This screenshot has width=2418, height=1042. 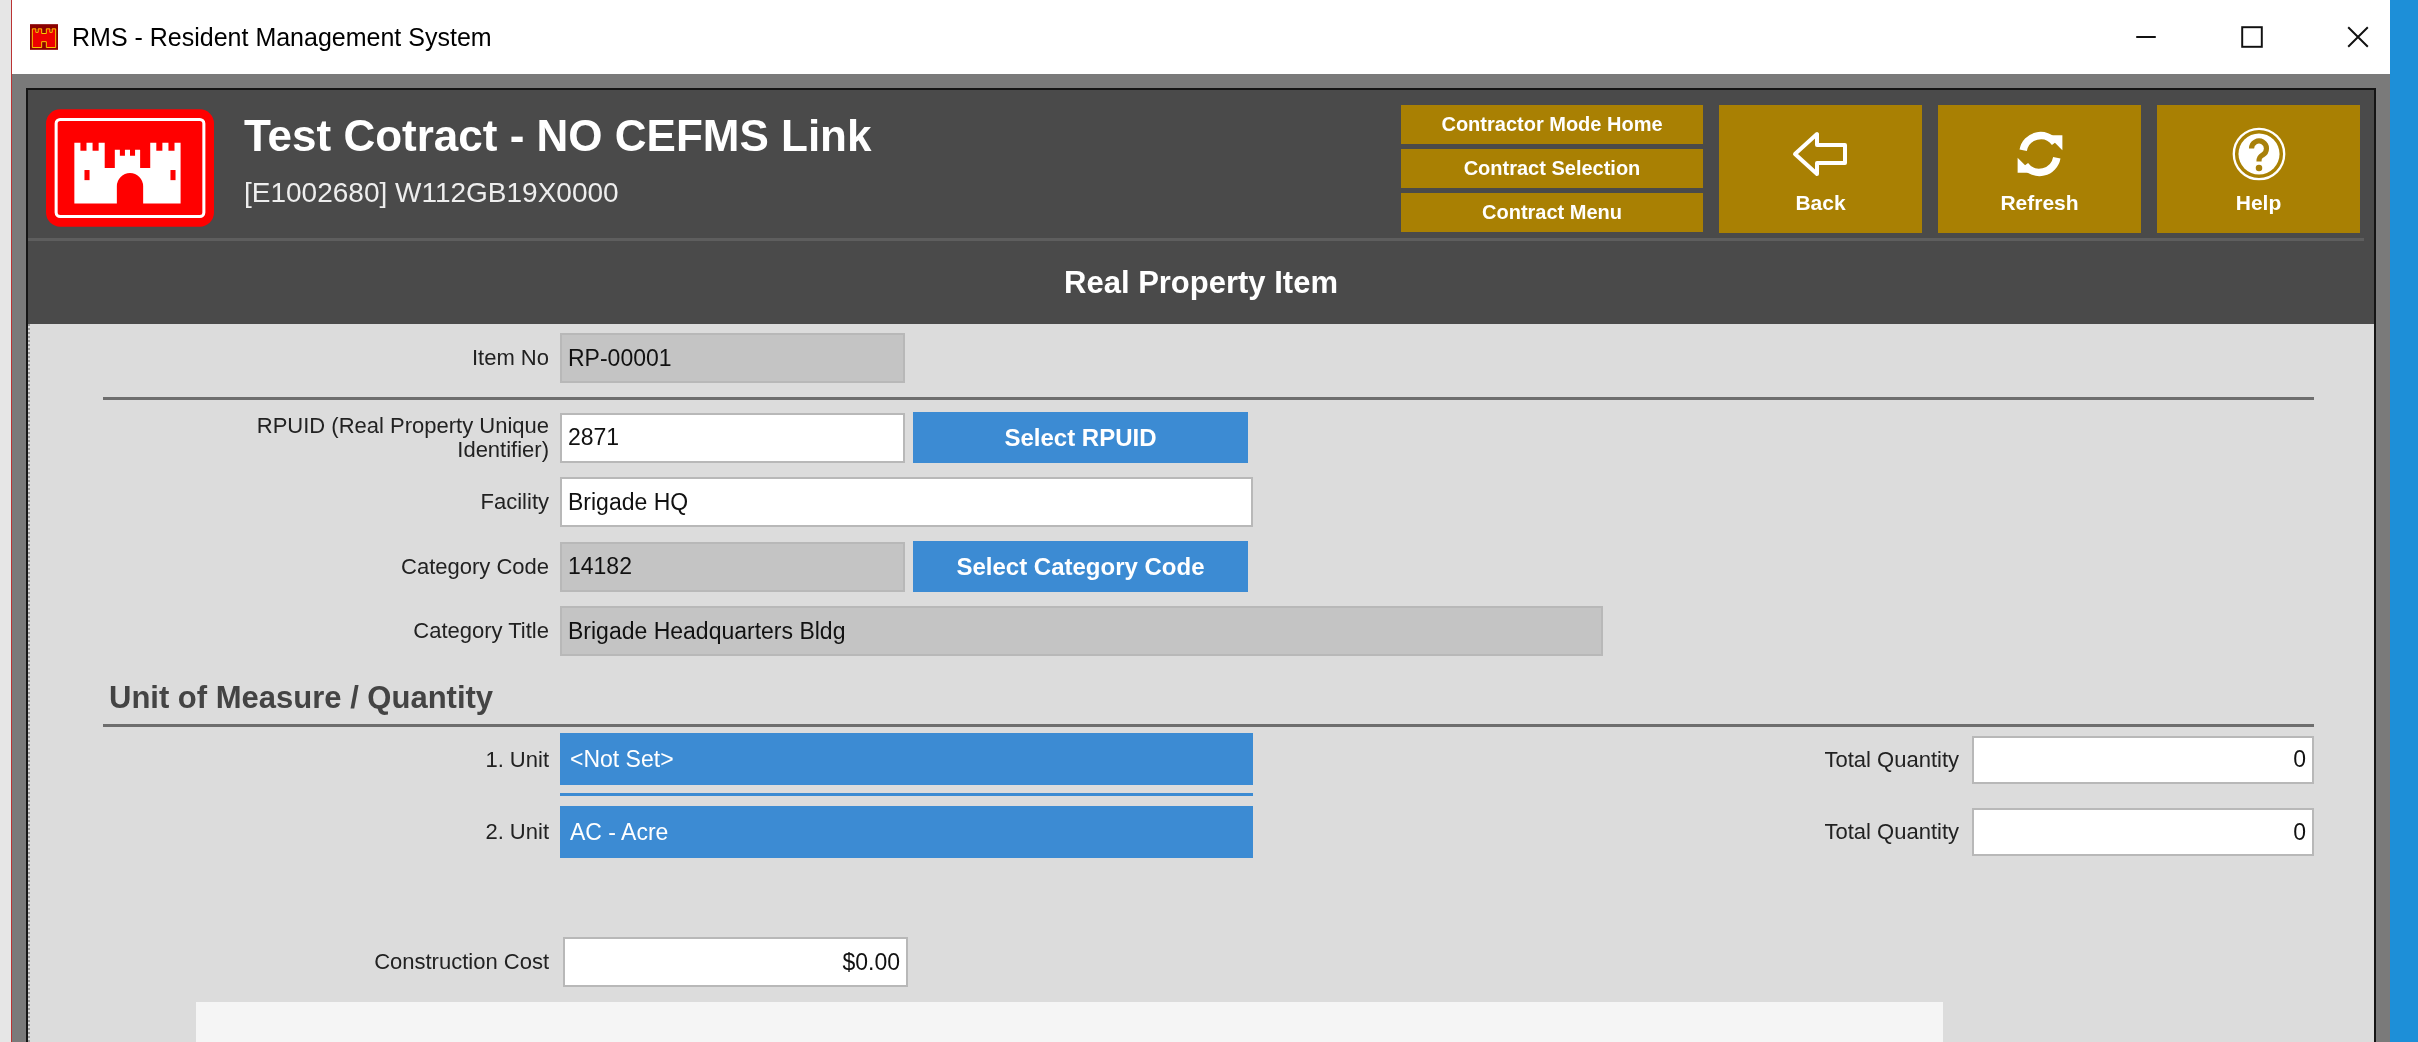 I want to click on input-field: Brigade Headquarters Bldg, so click(x=1081, y=631).